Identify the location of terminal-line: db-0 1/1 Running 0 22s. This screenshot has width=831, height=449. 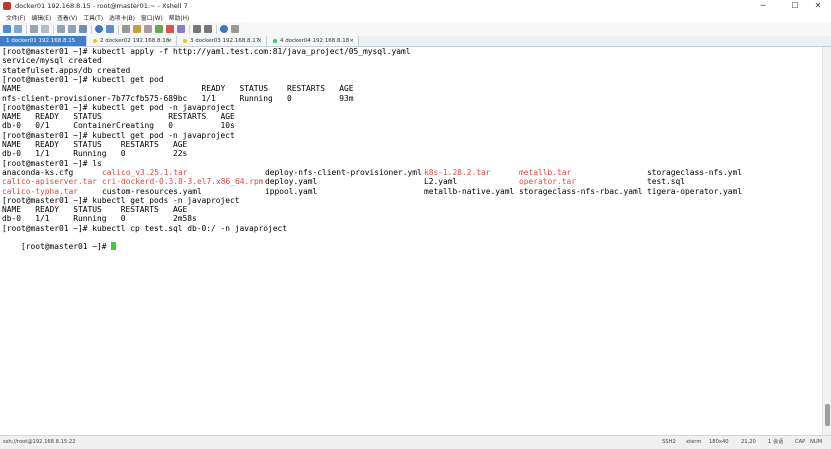
(95, 154).